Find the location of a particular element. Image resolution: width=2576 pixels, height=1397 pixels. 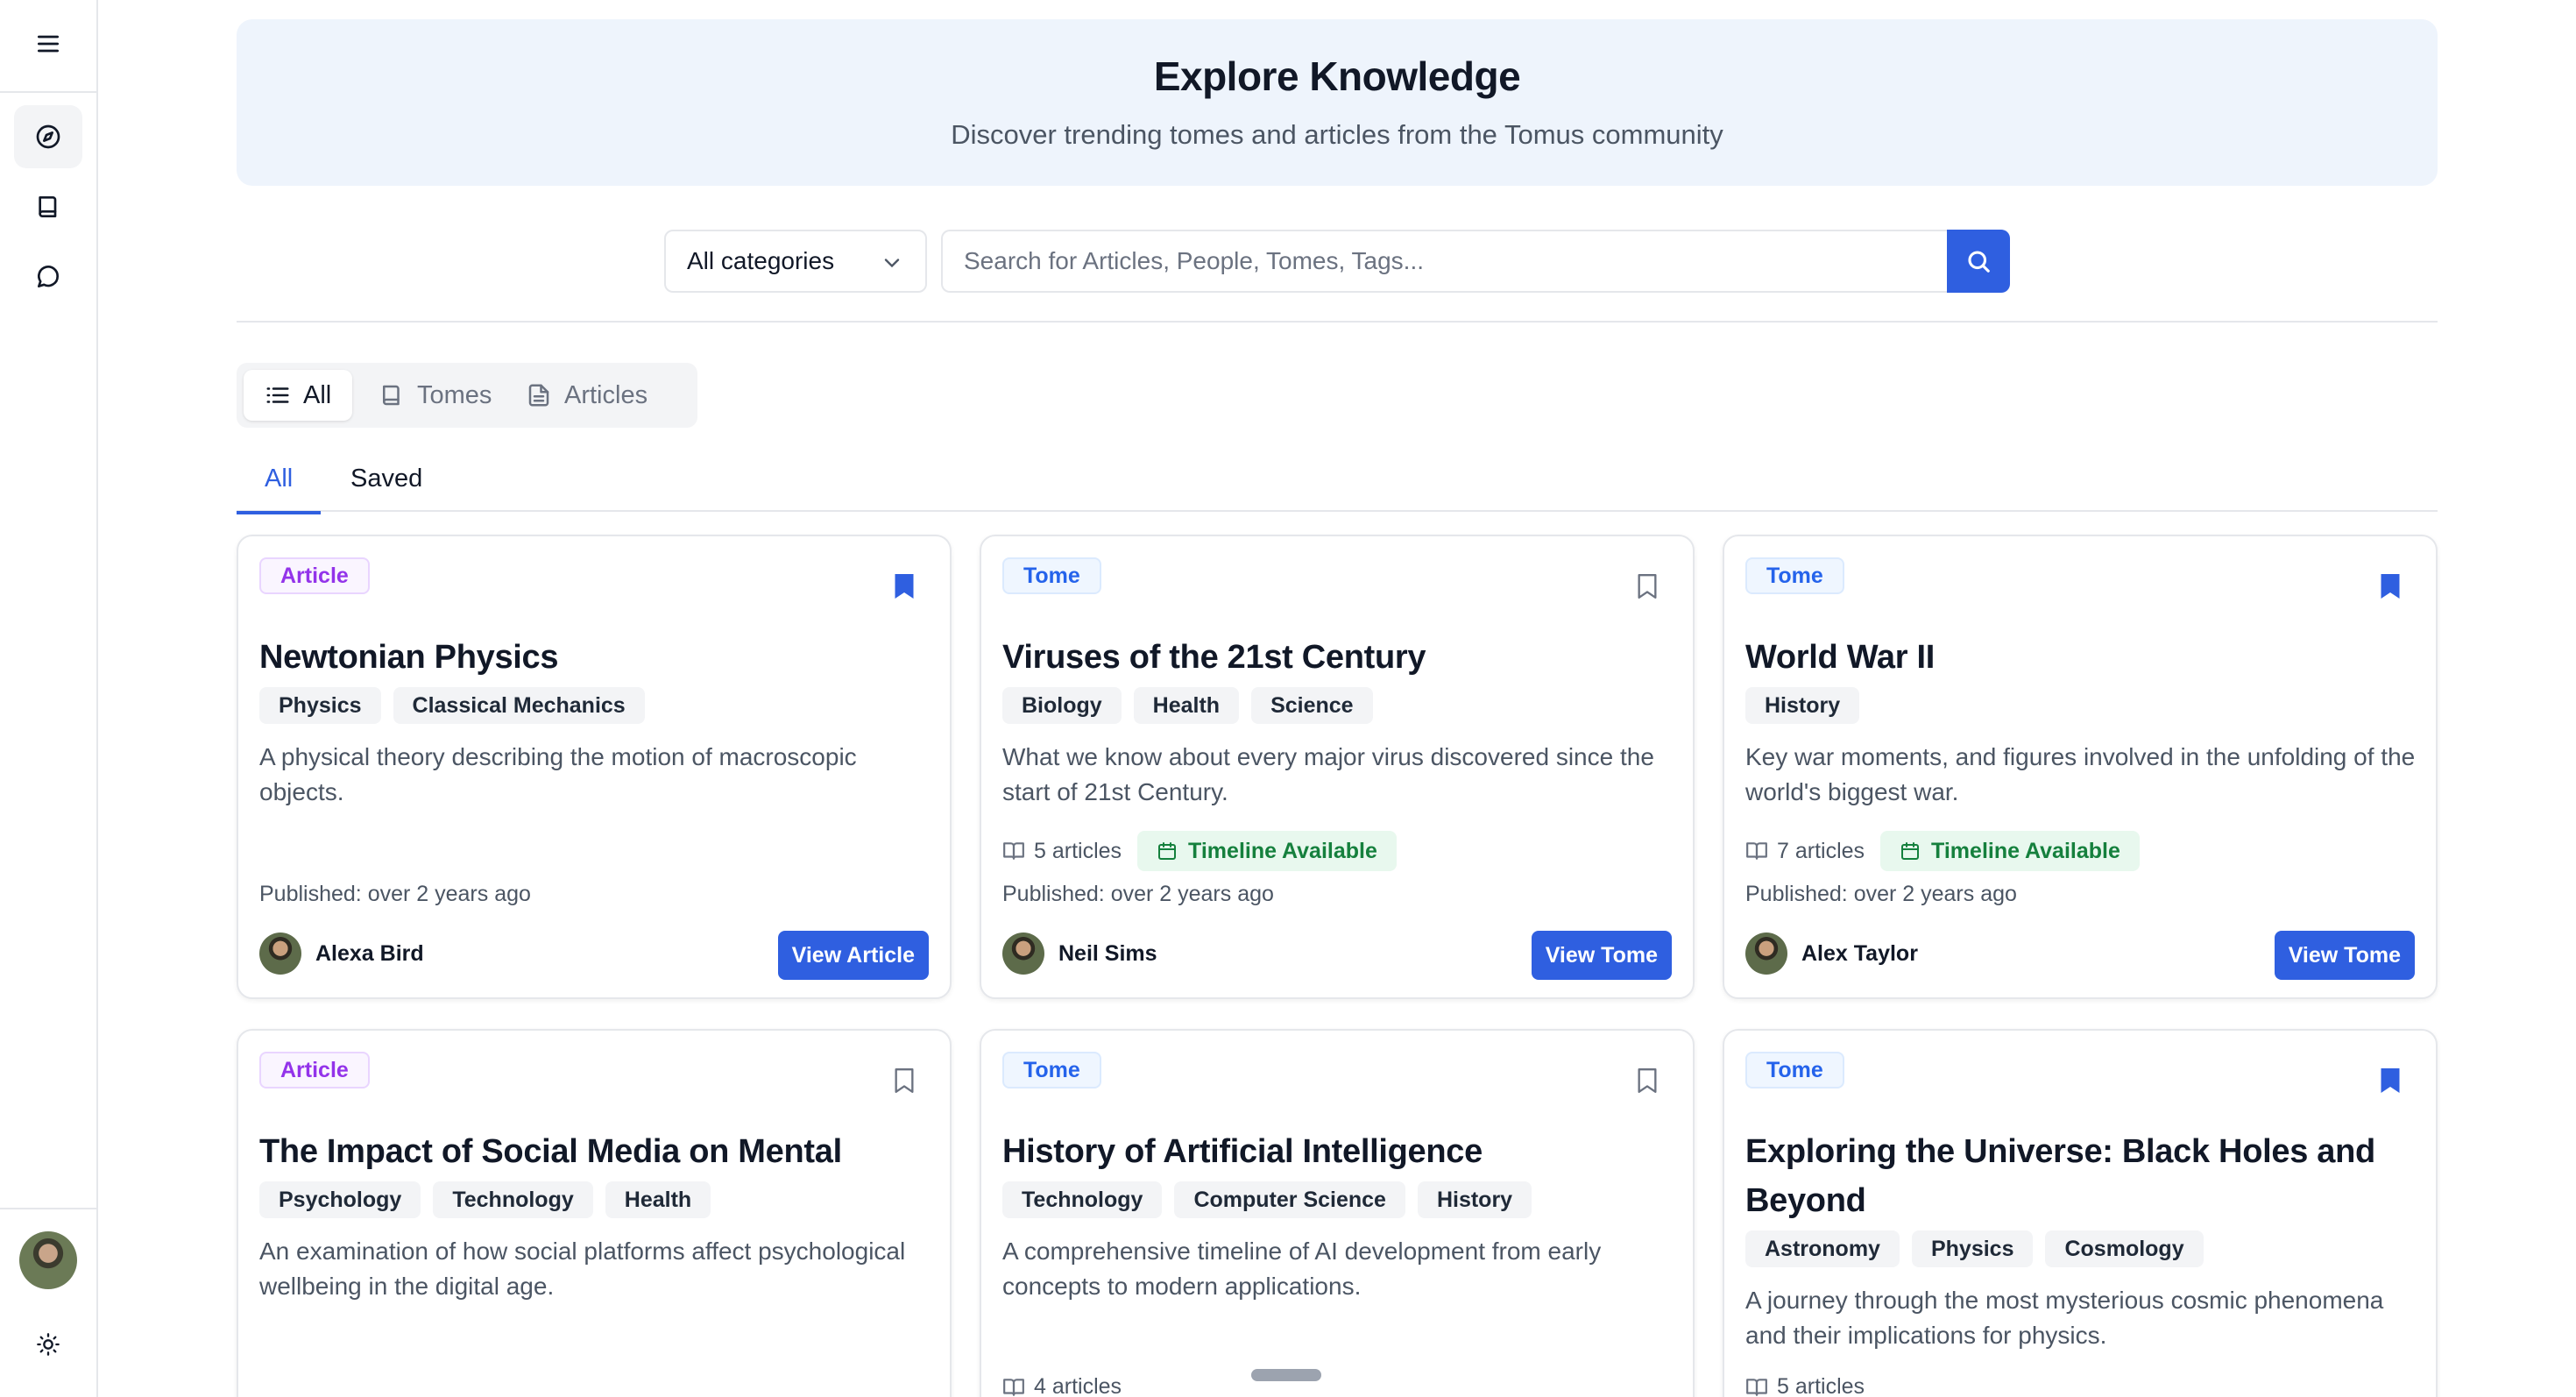

compass-icon is located at coordinates (48, 137).